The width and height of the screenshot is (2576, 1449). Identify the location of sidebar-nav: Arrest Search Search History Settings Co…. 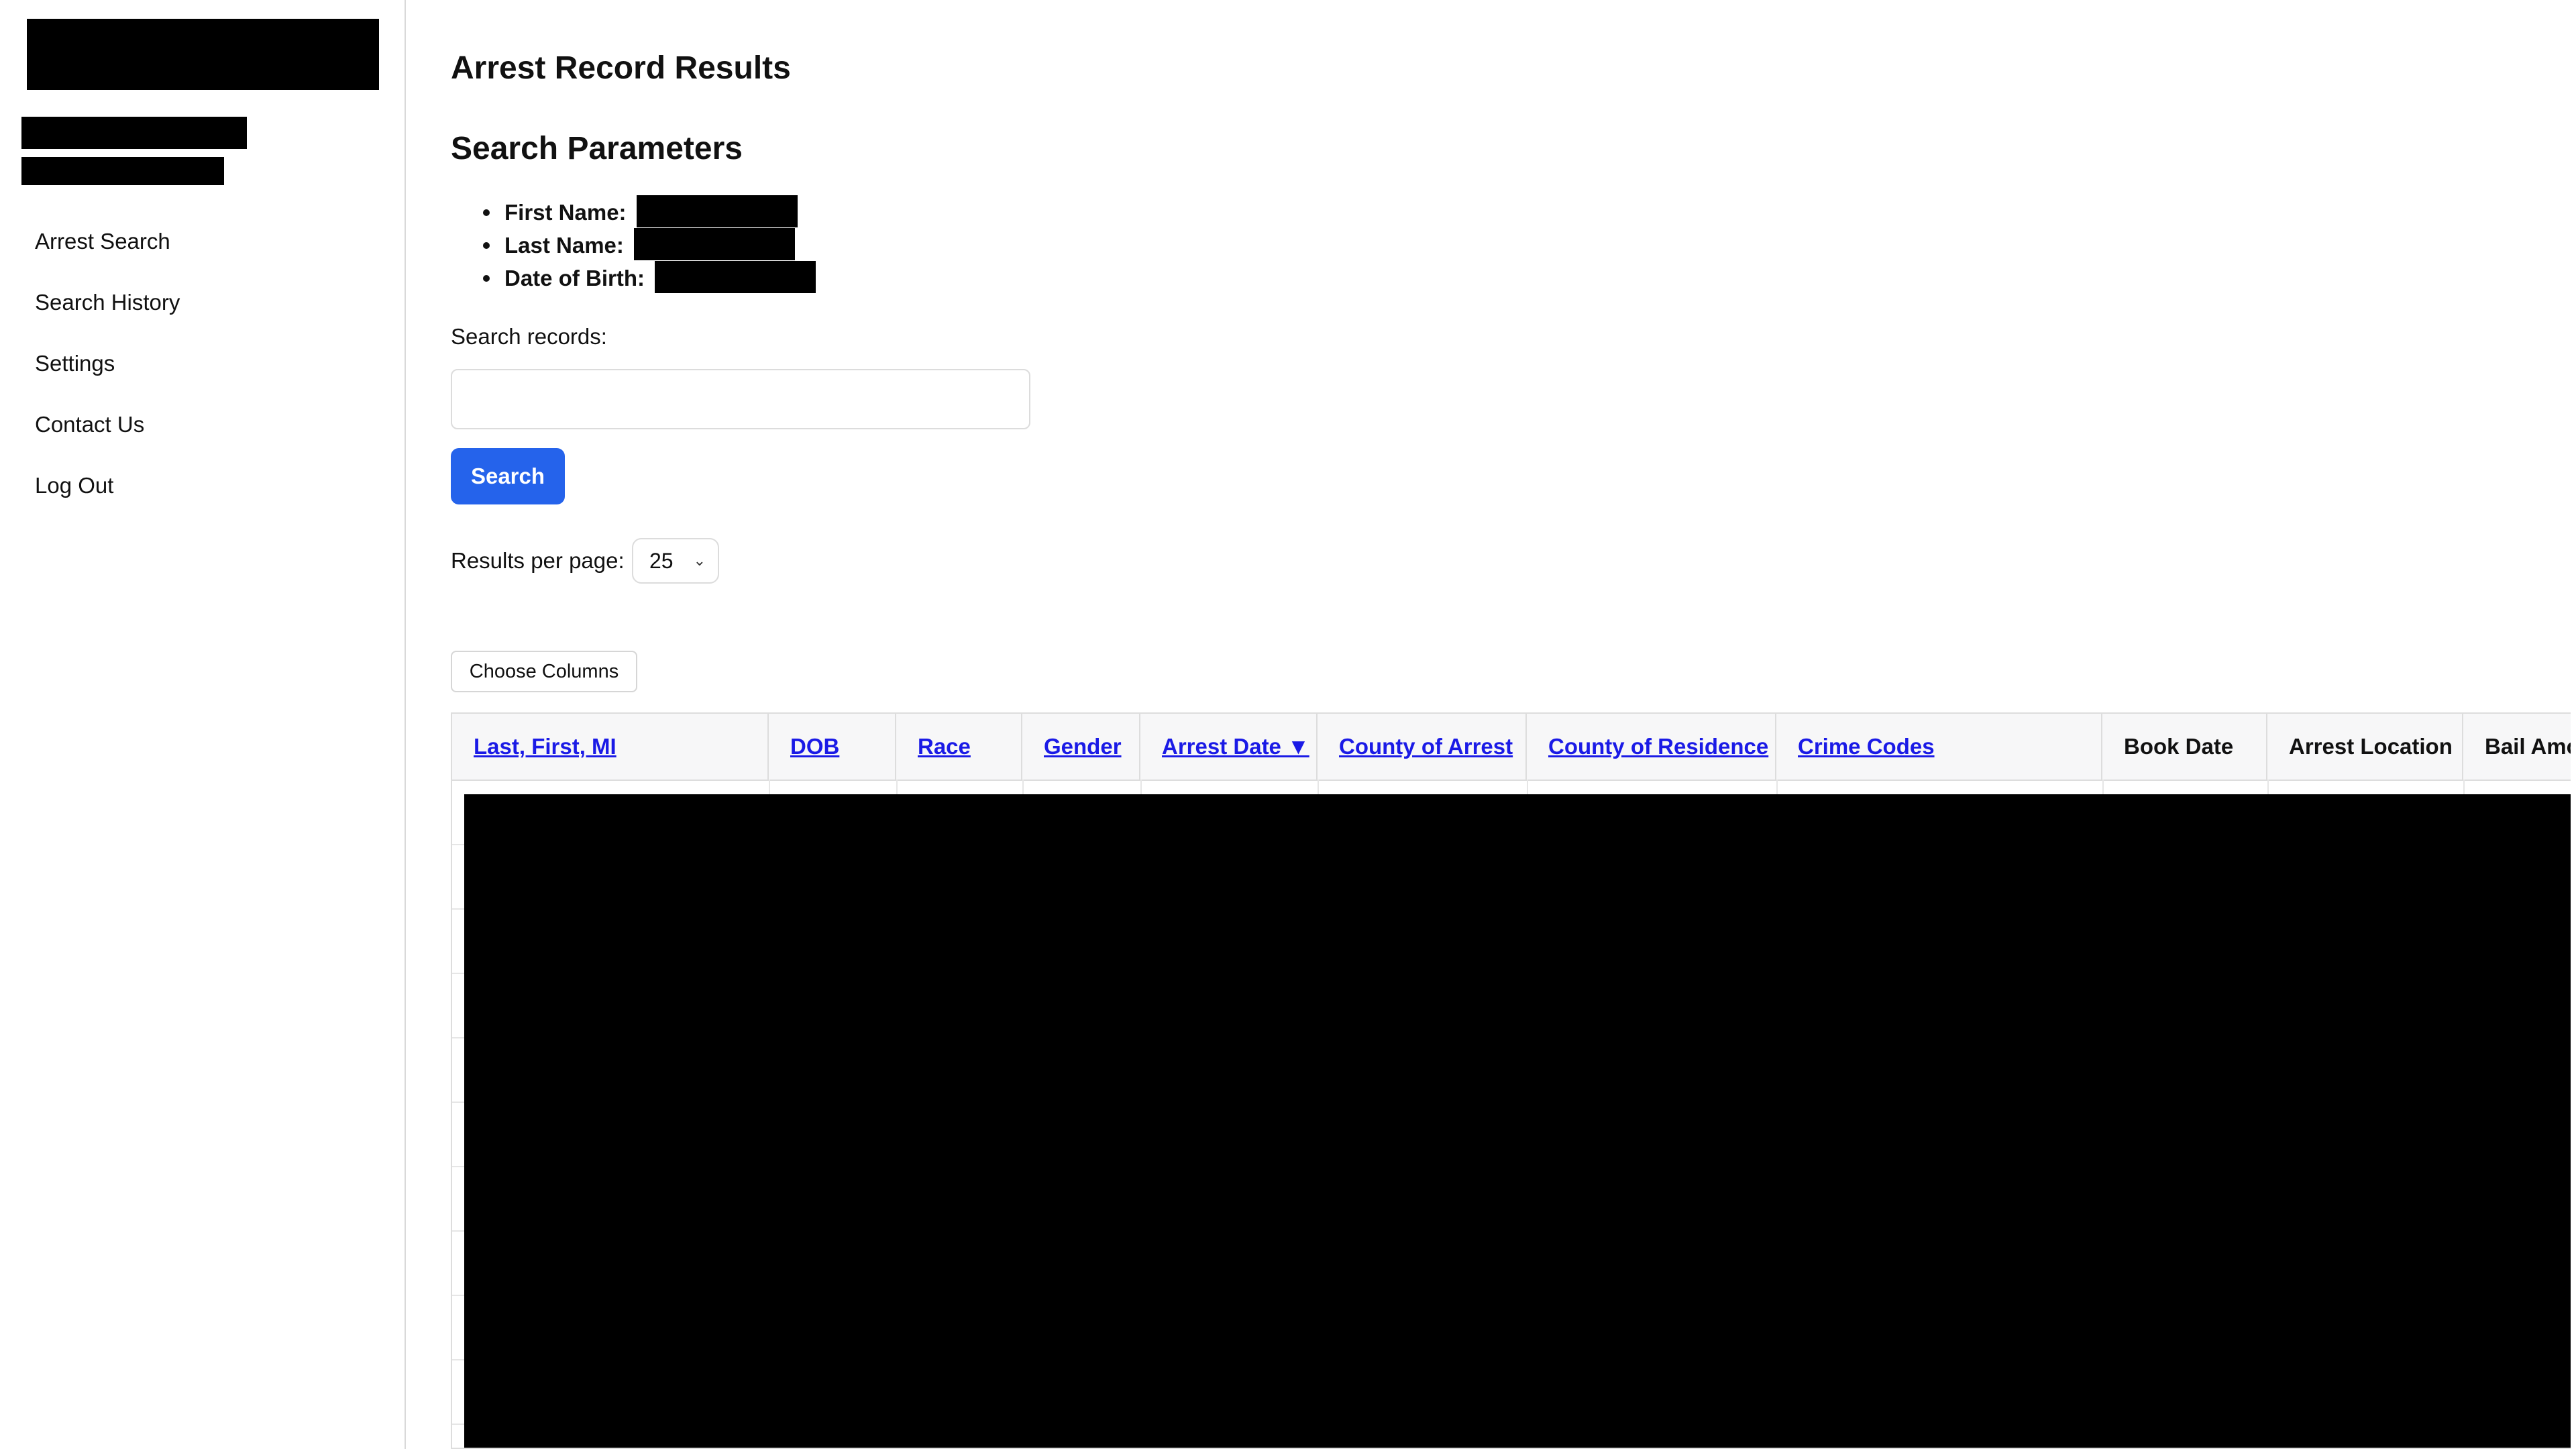
(107, 380).